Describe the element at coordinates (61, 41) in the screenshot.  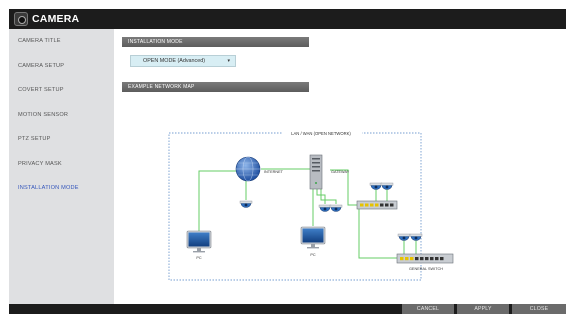
I see `sidebar-item-camera-title: CAMERA TITLE` at that location.